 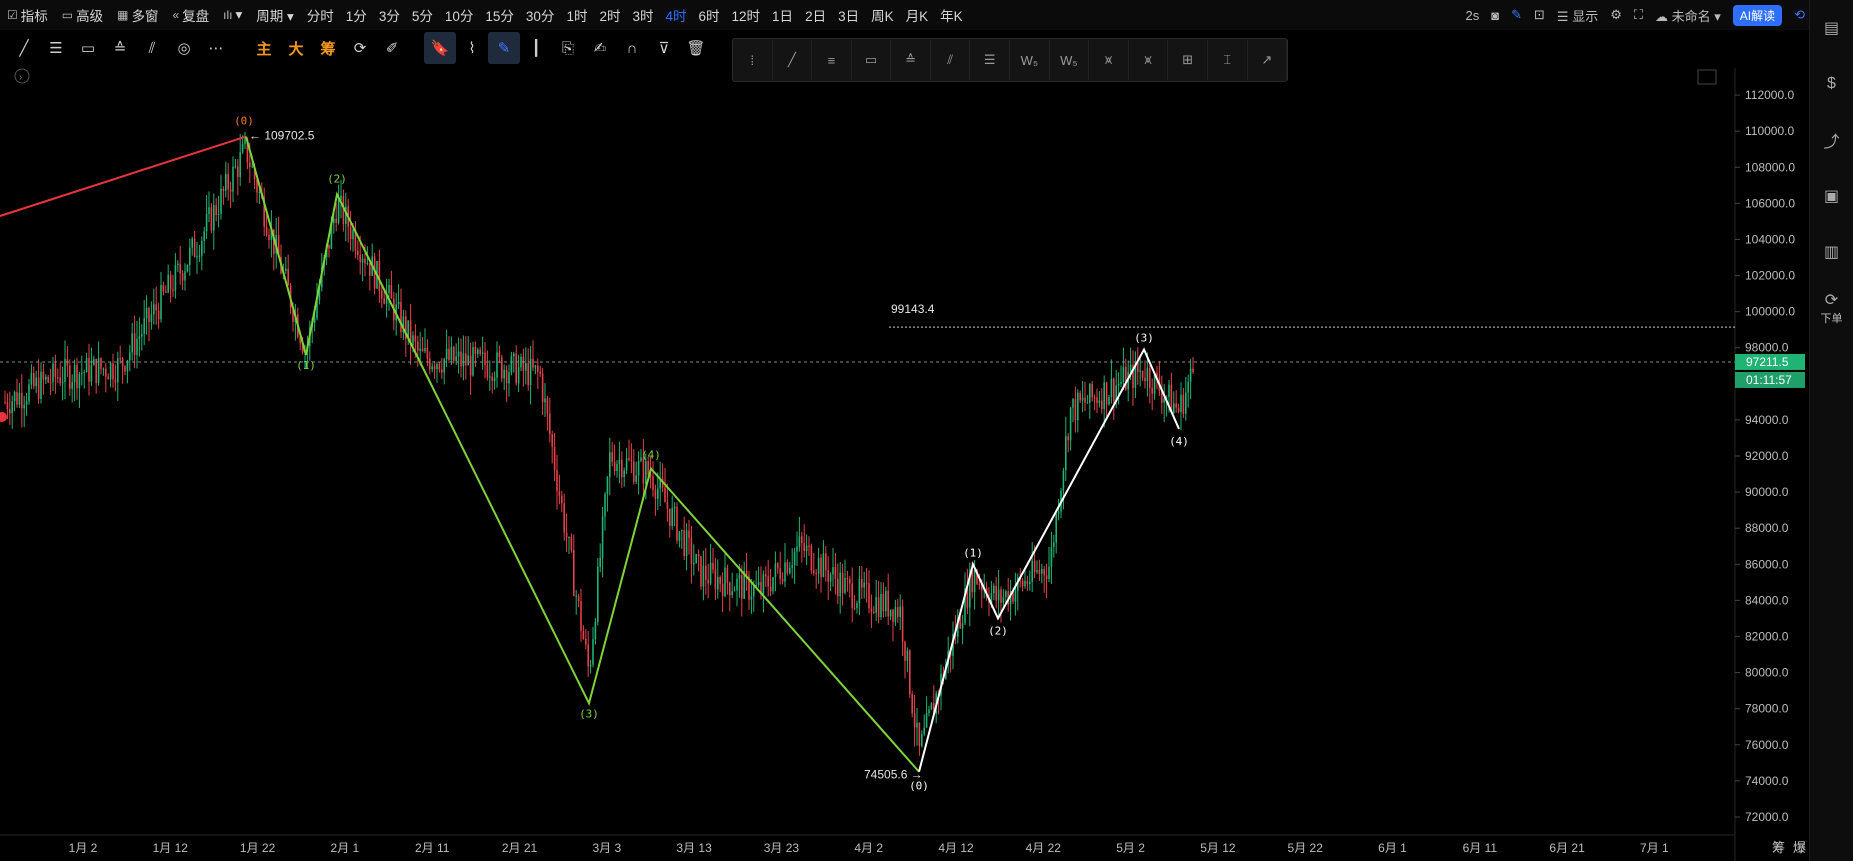 I want to click on notes-icon: ▤, so click(x=1831, y=28).